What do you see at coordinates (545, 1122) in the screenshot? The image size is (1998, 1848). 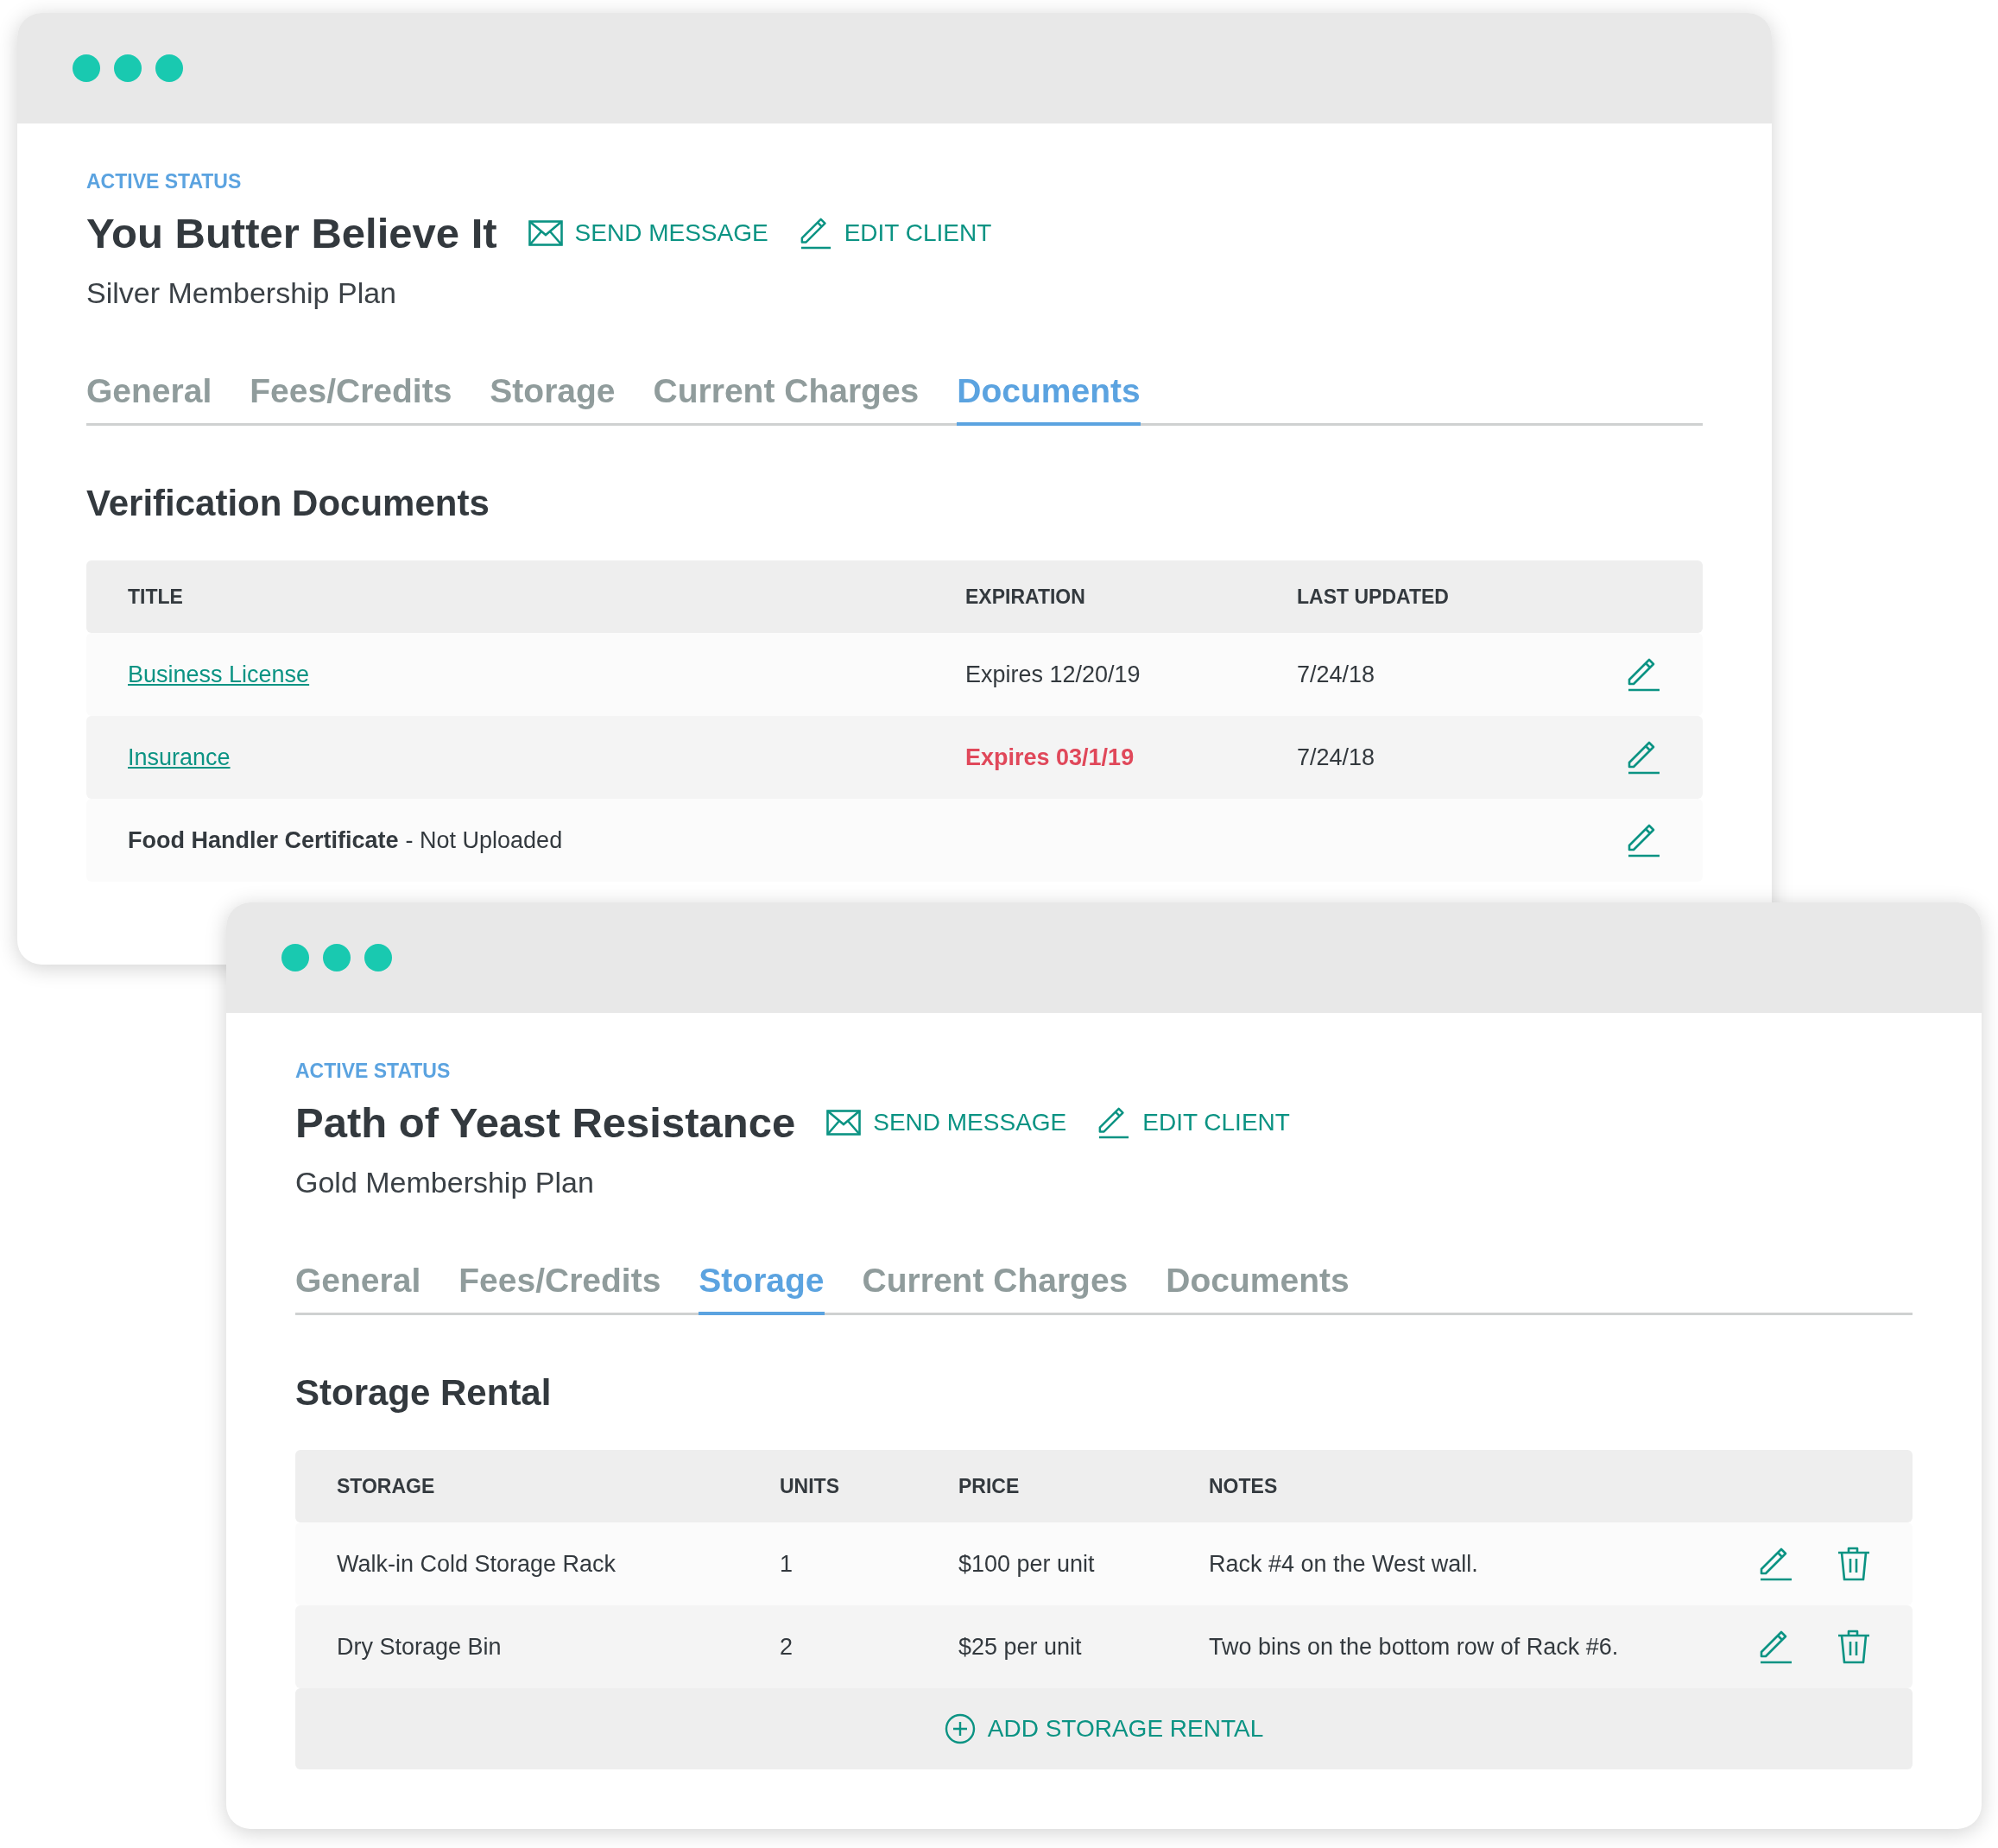 I see `client-name: Path of Yeast Resistance` at bounding box center [545, 1122].